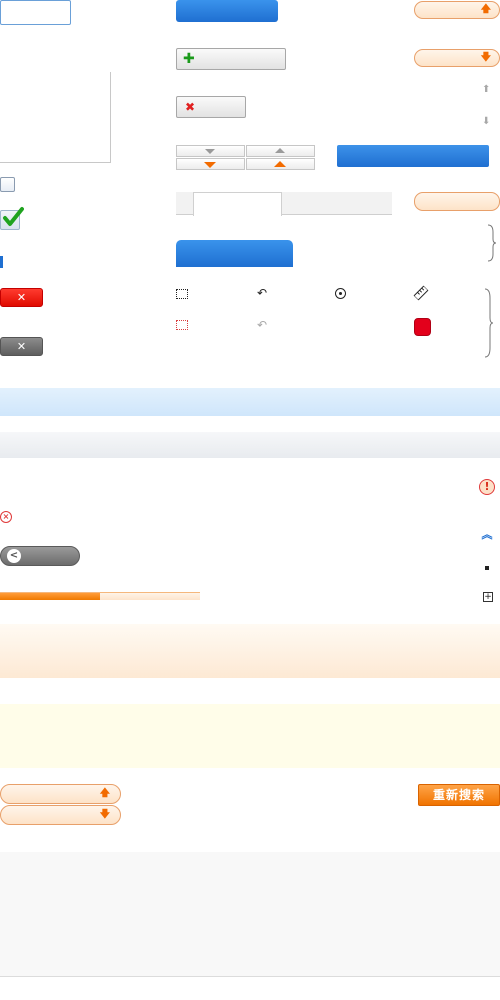 The width and height of the screenshot is (500, 1000). I want to click on info-bar-blue, so click(250, 402).